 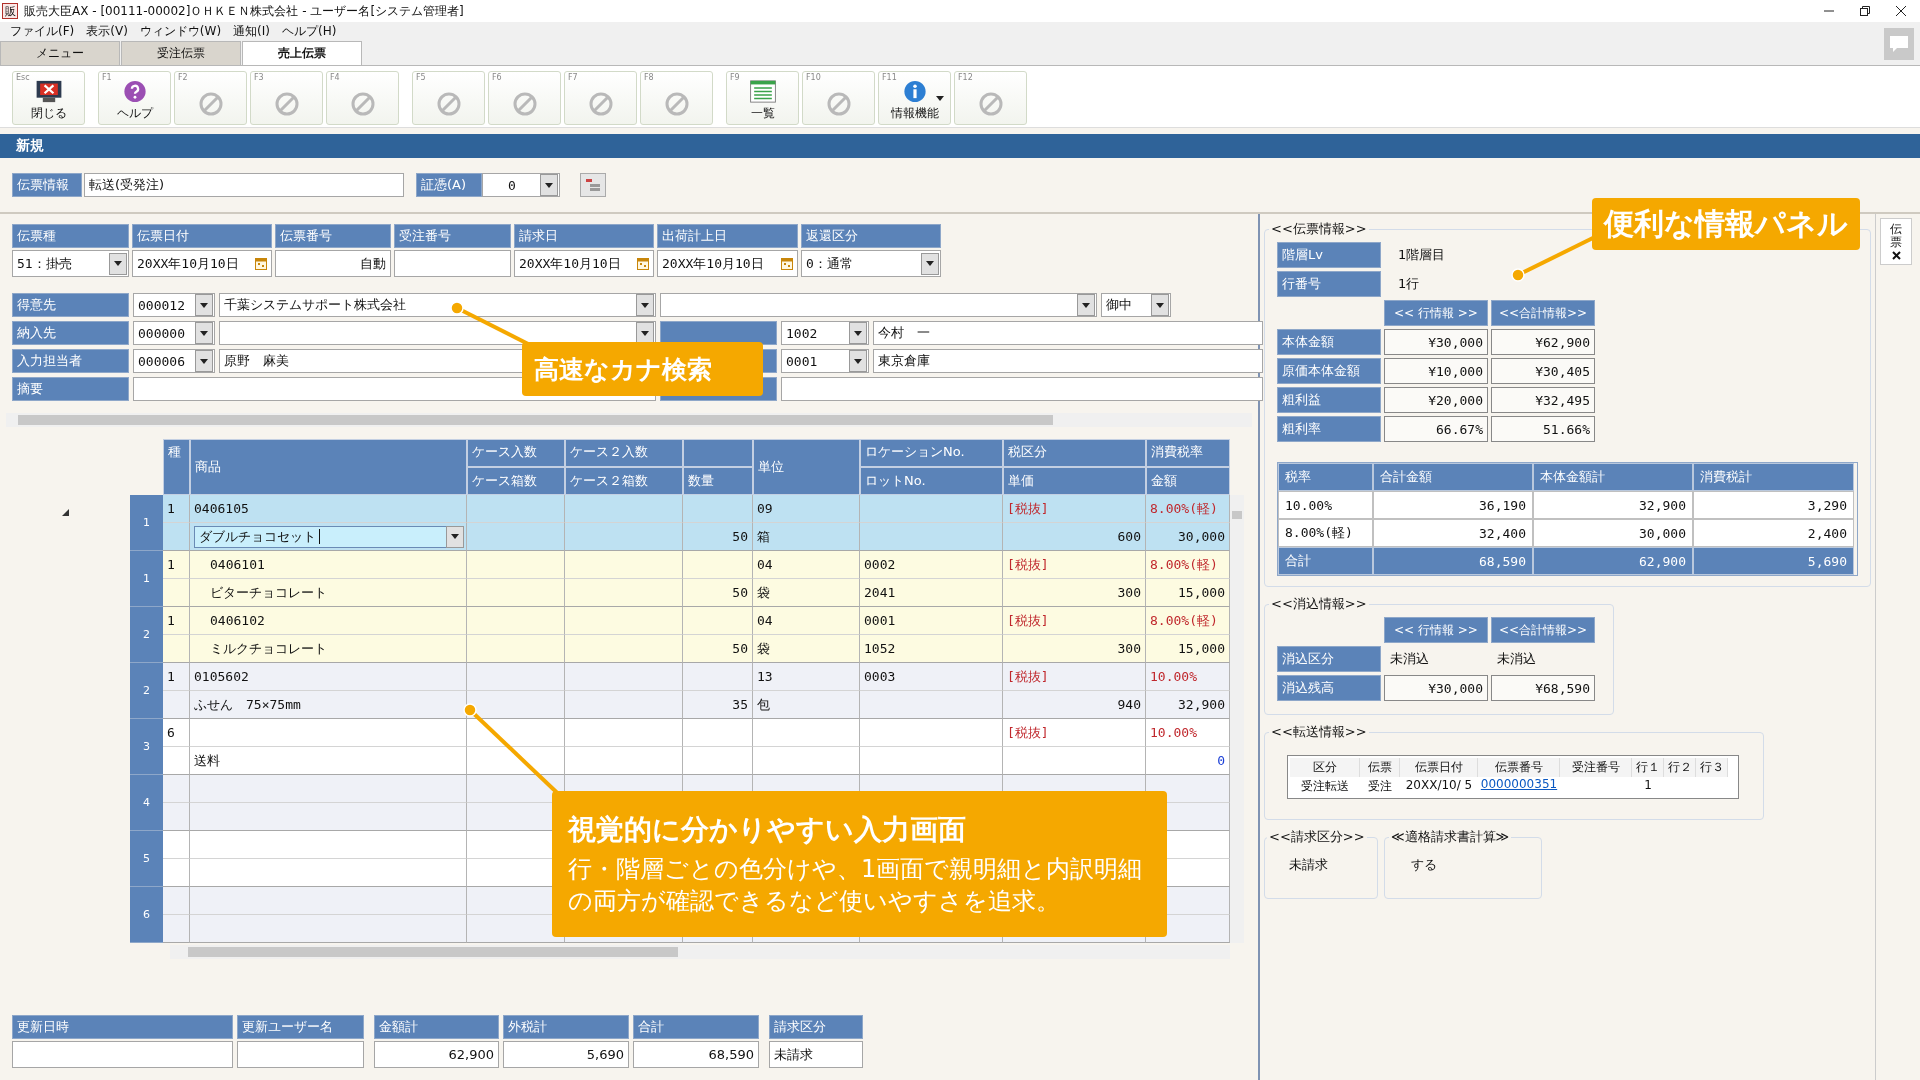 What do you see at coordinates (1648, 767) in the screenshot?
I see `column-header: 行１` at bounding box center [1648, 767].